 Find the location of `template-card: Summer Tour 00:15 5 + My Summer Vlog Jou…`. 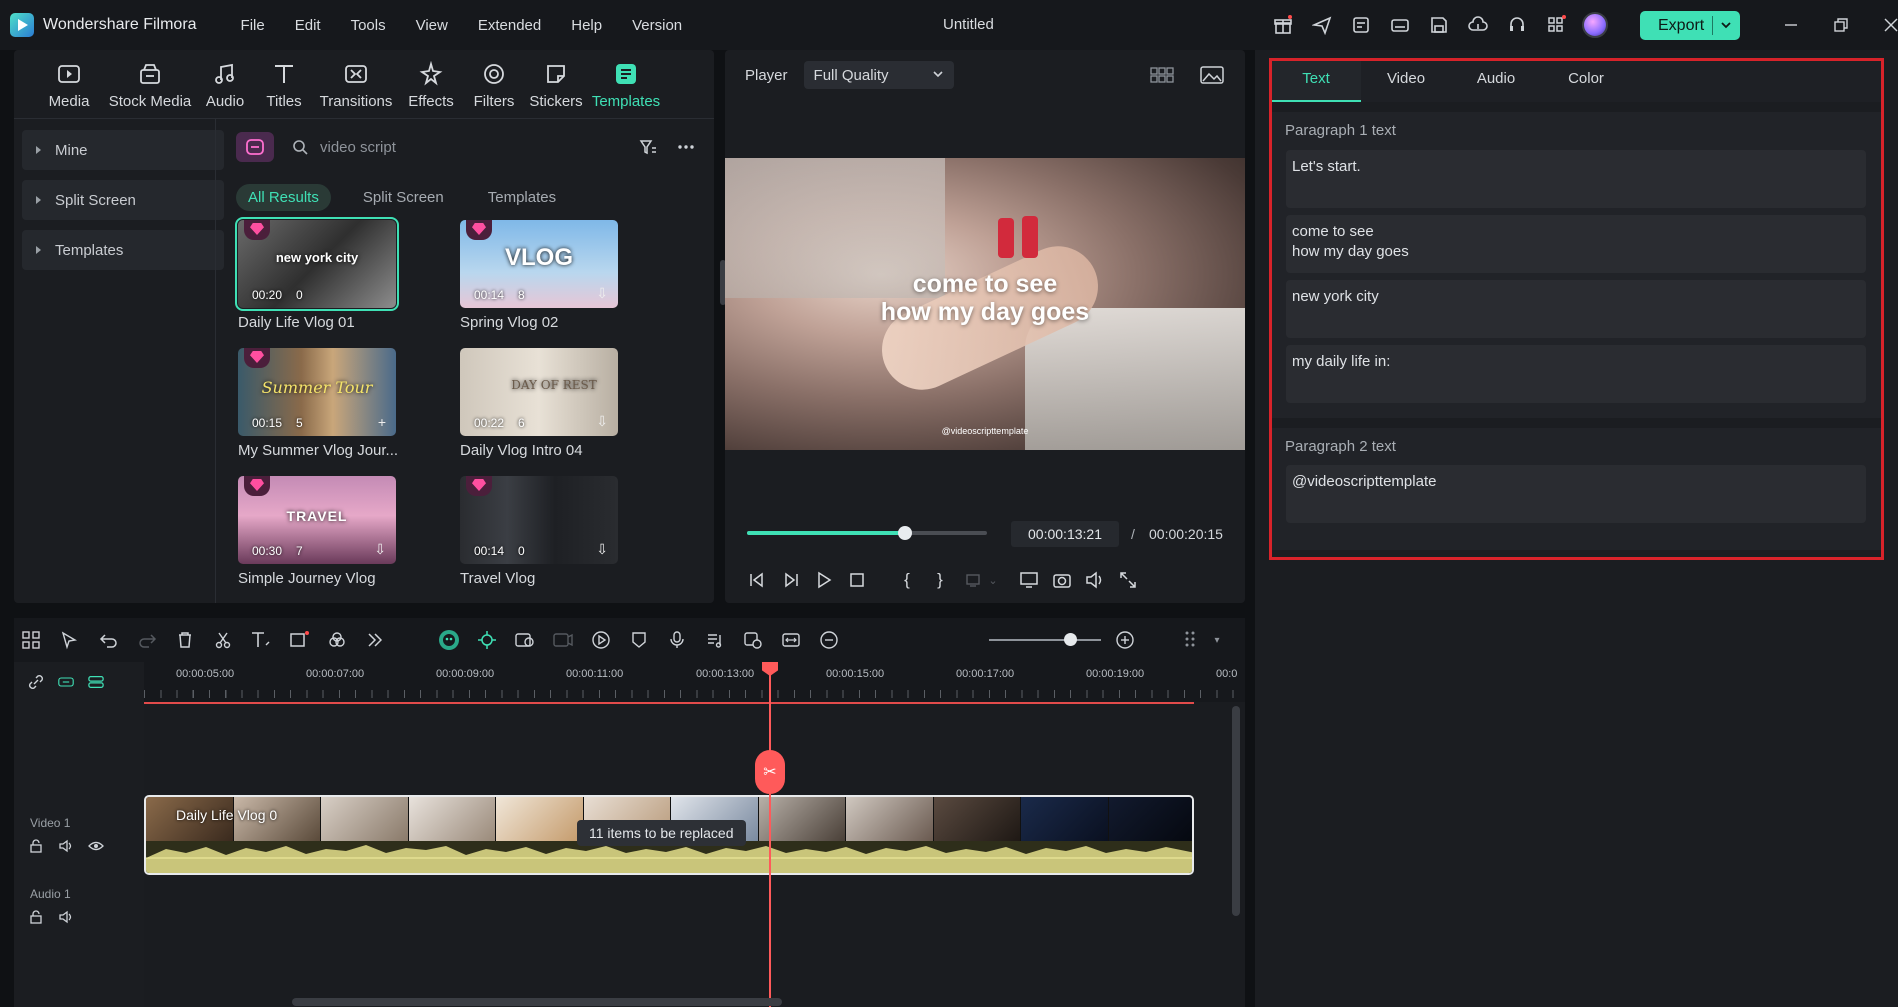

template-card: Summer Tour 00:15 5 + My Summer Vlog Jou… is located at coordinates (318, 403).